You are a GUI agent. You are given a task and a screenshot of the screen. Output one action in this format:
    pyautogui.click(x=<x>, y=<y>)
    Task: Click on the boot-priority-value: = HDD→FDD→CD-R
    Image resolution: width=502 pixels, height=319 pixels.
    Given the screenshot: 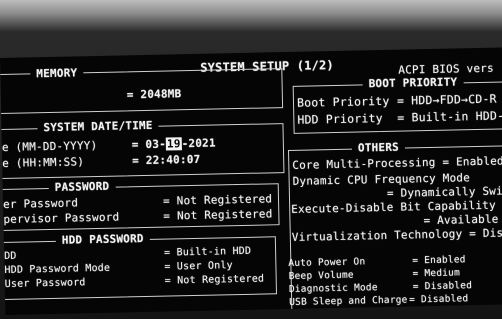 What is the action you would take?
    pyautogui.click(x=447, y=100)
    